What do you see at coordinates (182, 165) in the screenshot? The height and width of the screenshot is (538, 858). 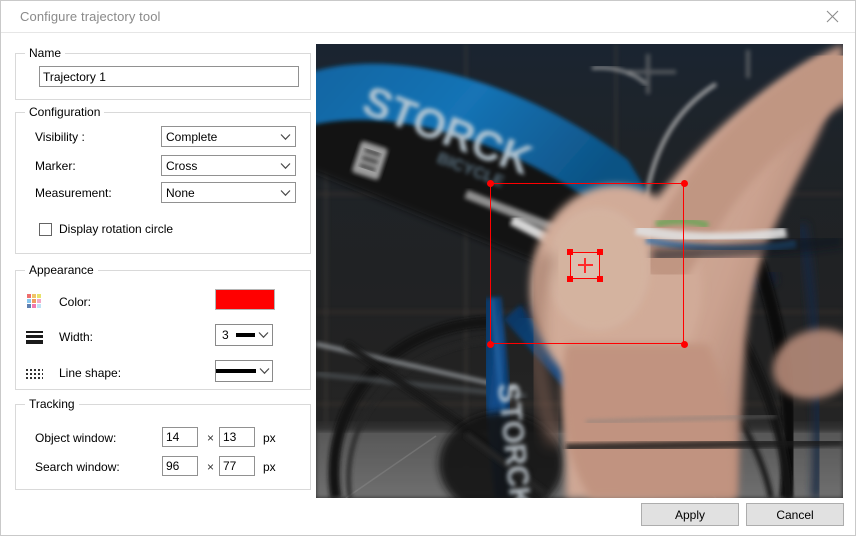 I see `marker-value: Cross` at bounding box center [182, 165].